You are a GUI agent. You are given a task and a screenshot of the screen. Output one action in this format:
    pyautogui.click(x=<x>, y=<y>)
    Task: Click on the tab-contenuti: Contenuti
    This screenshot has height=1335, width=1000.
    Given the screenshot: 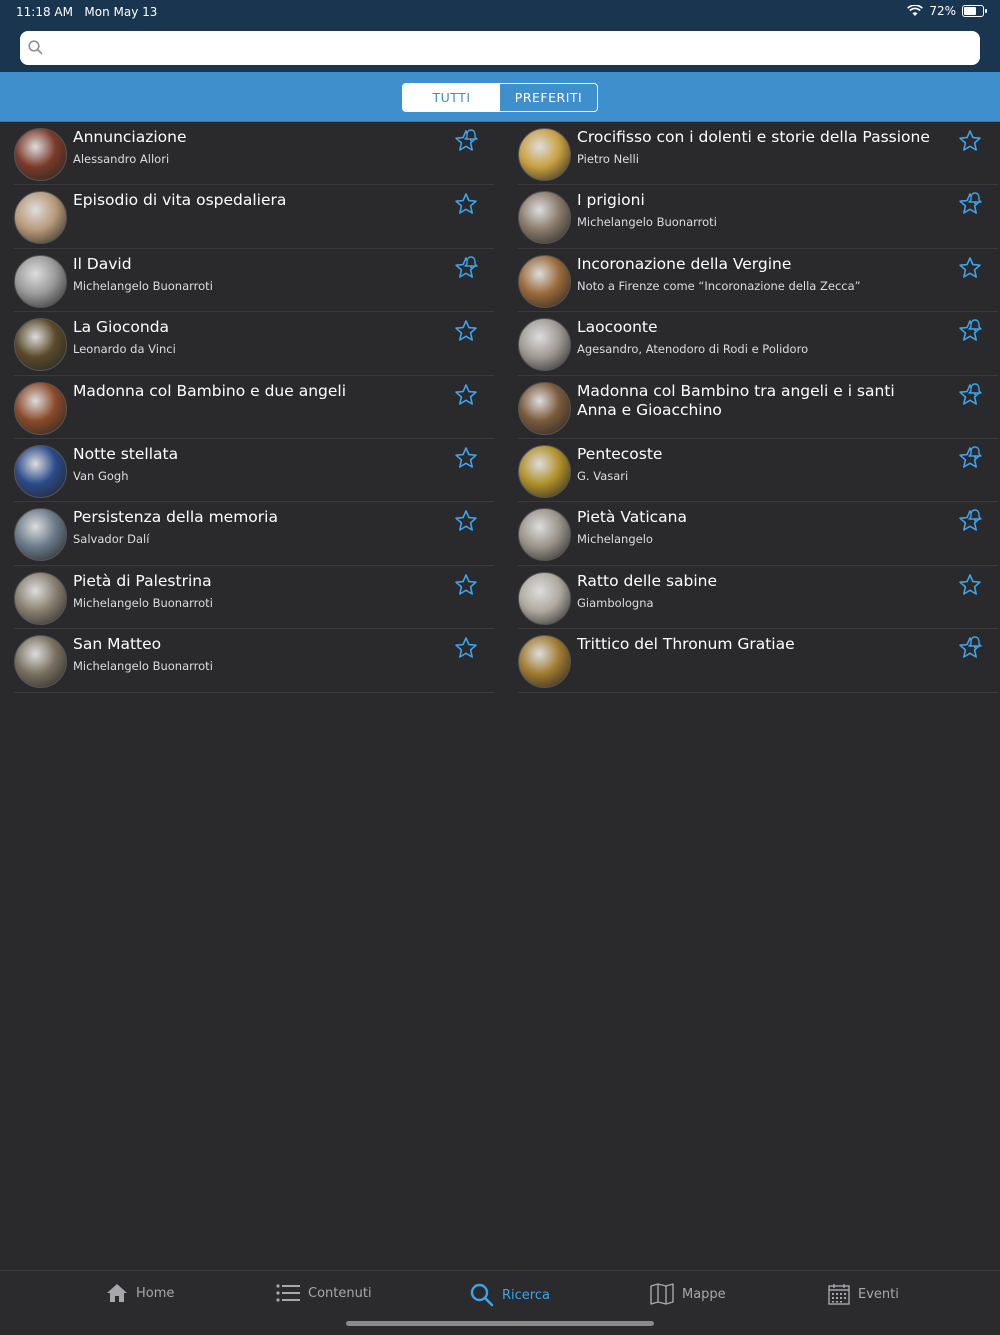 What is the action you would take?
    pyautogui.click(x=324, y=1293)
    